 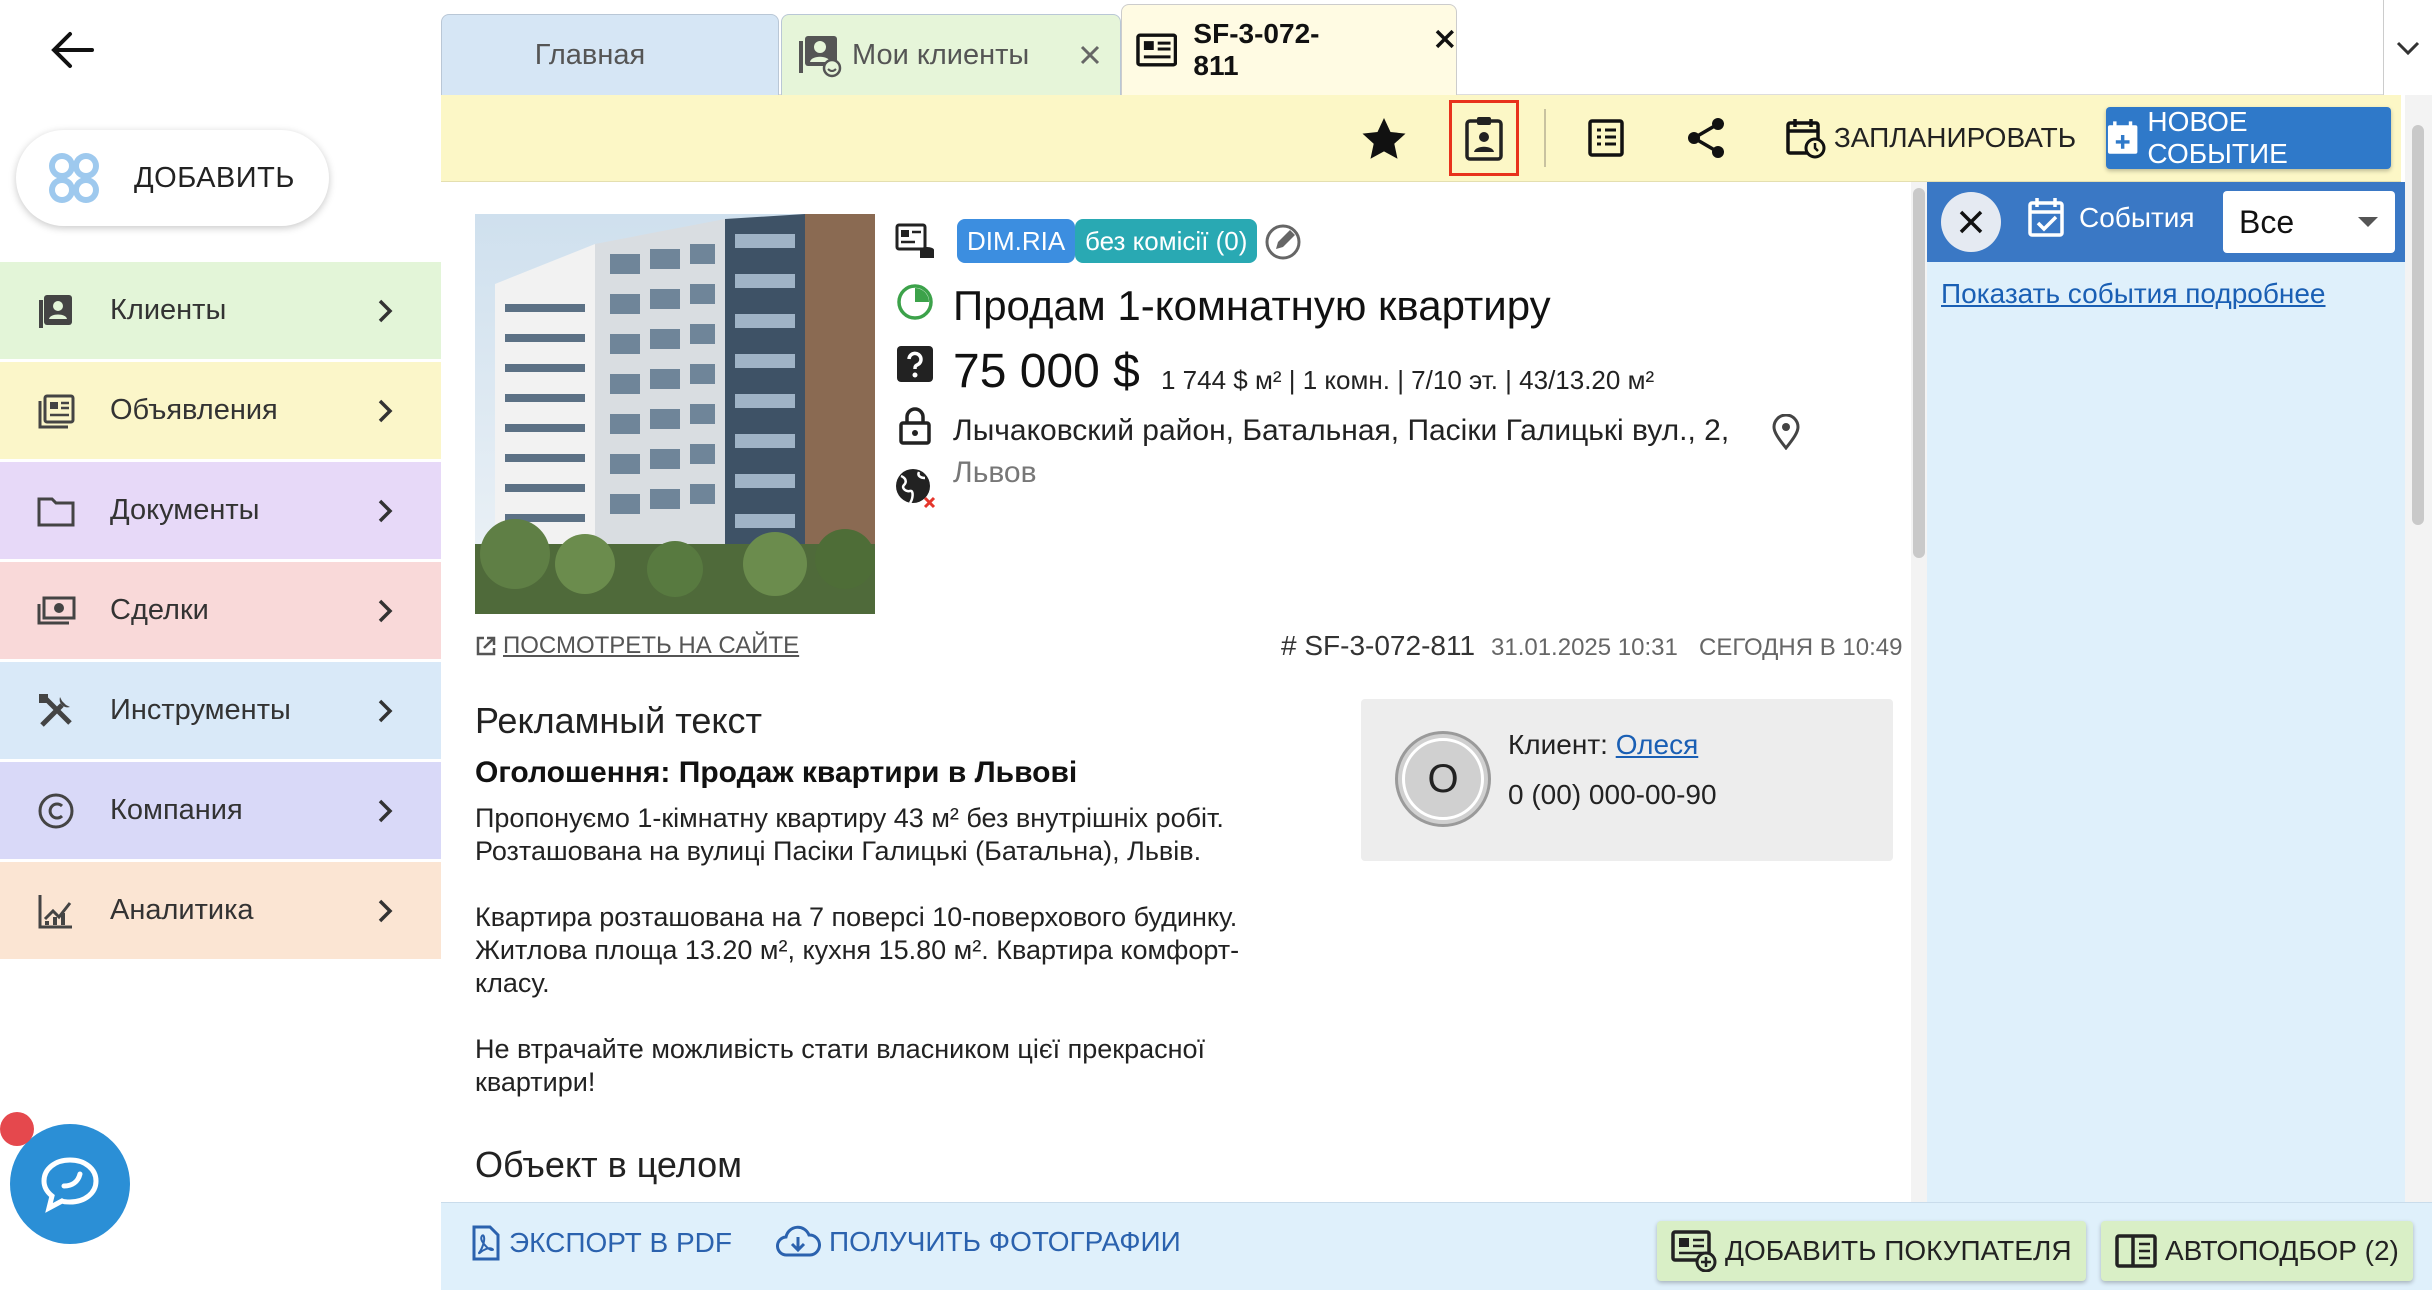 What do you see at coordinates (2368, 222) in the screenshot?
I see `caret-down-icon` at bounding box center [2368, 222].